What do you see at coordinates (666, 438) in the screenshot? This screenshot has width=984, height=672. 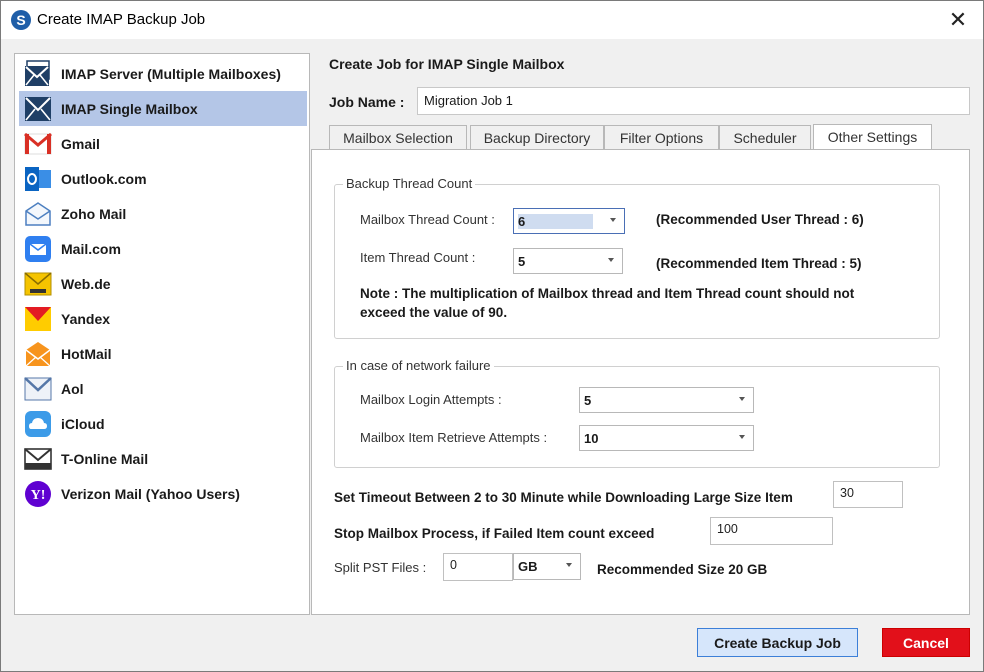 I see `retrieve-attempts-select: 10` at bounding box center [666, 438].